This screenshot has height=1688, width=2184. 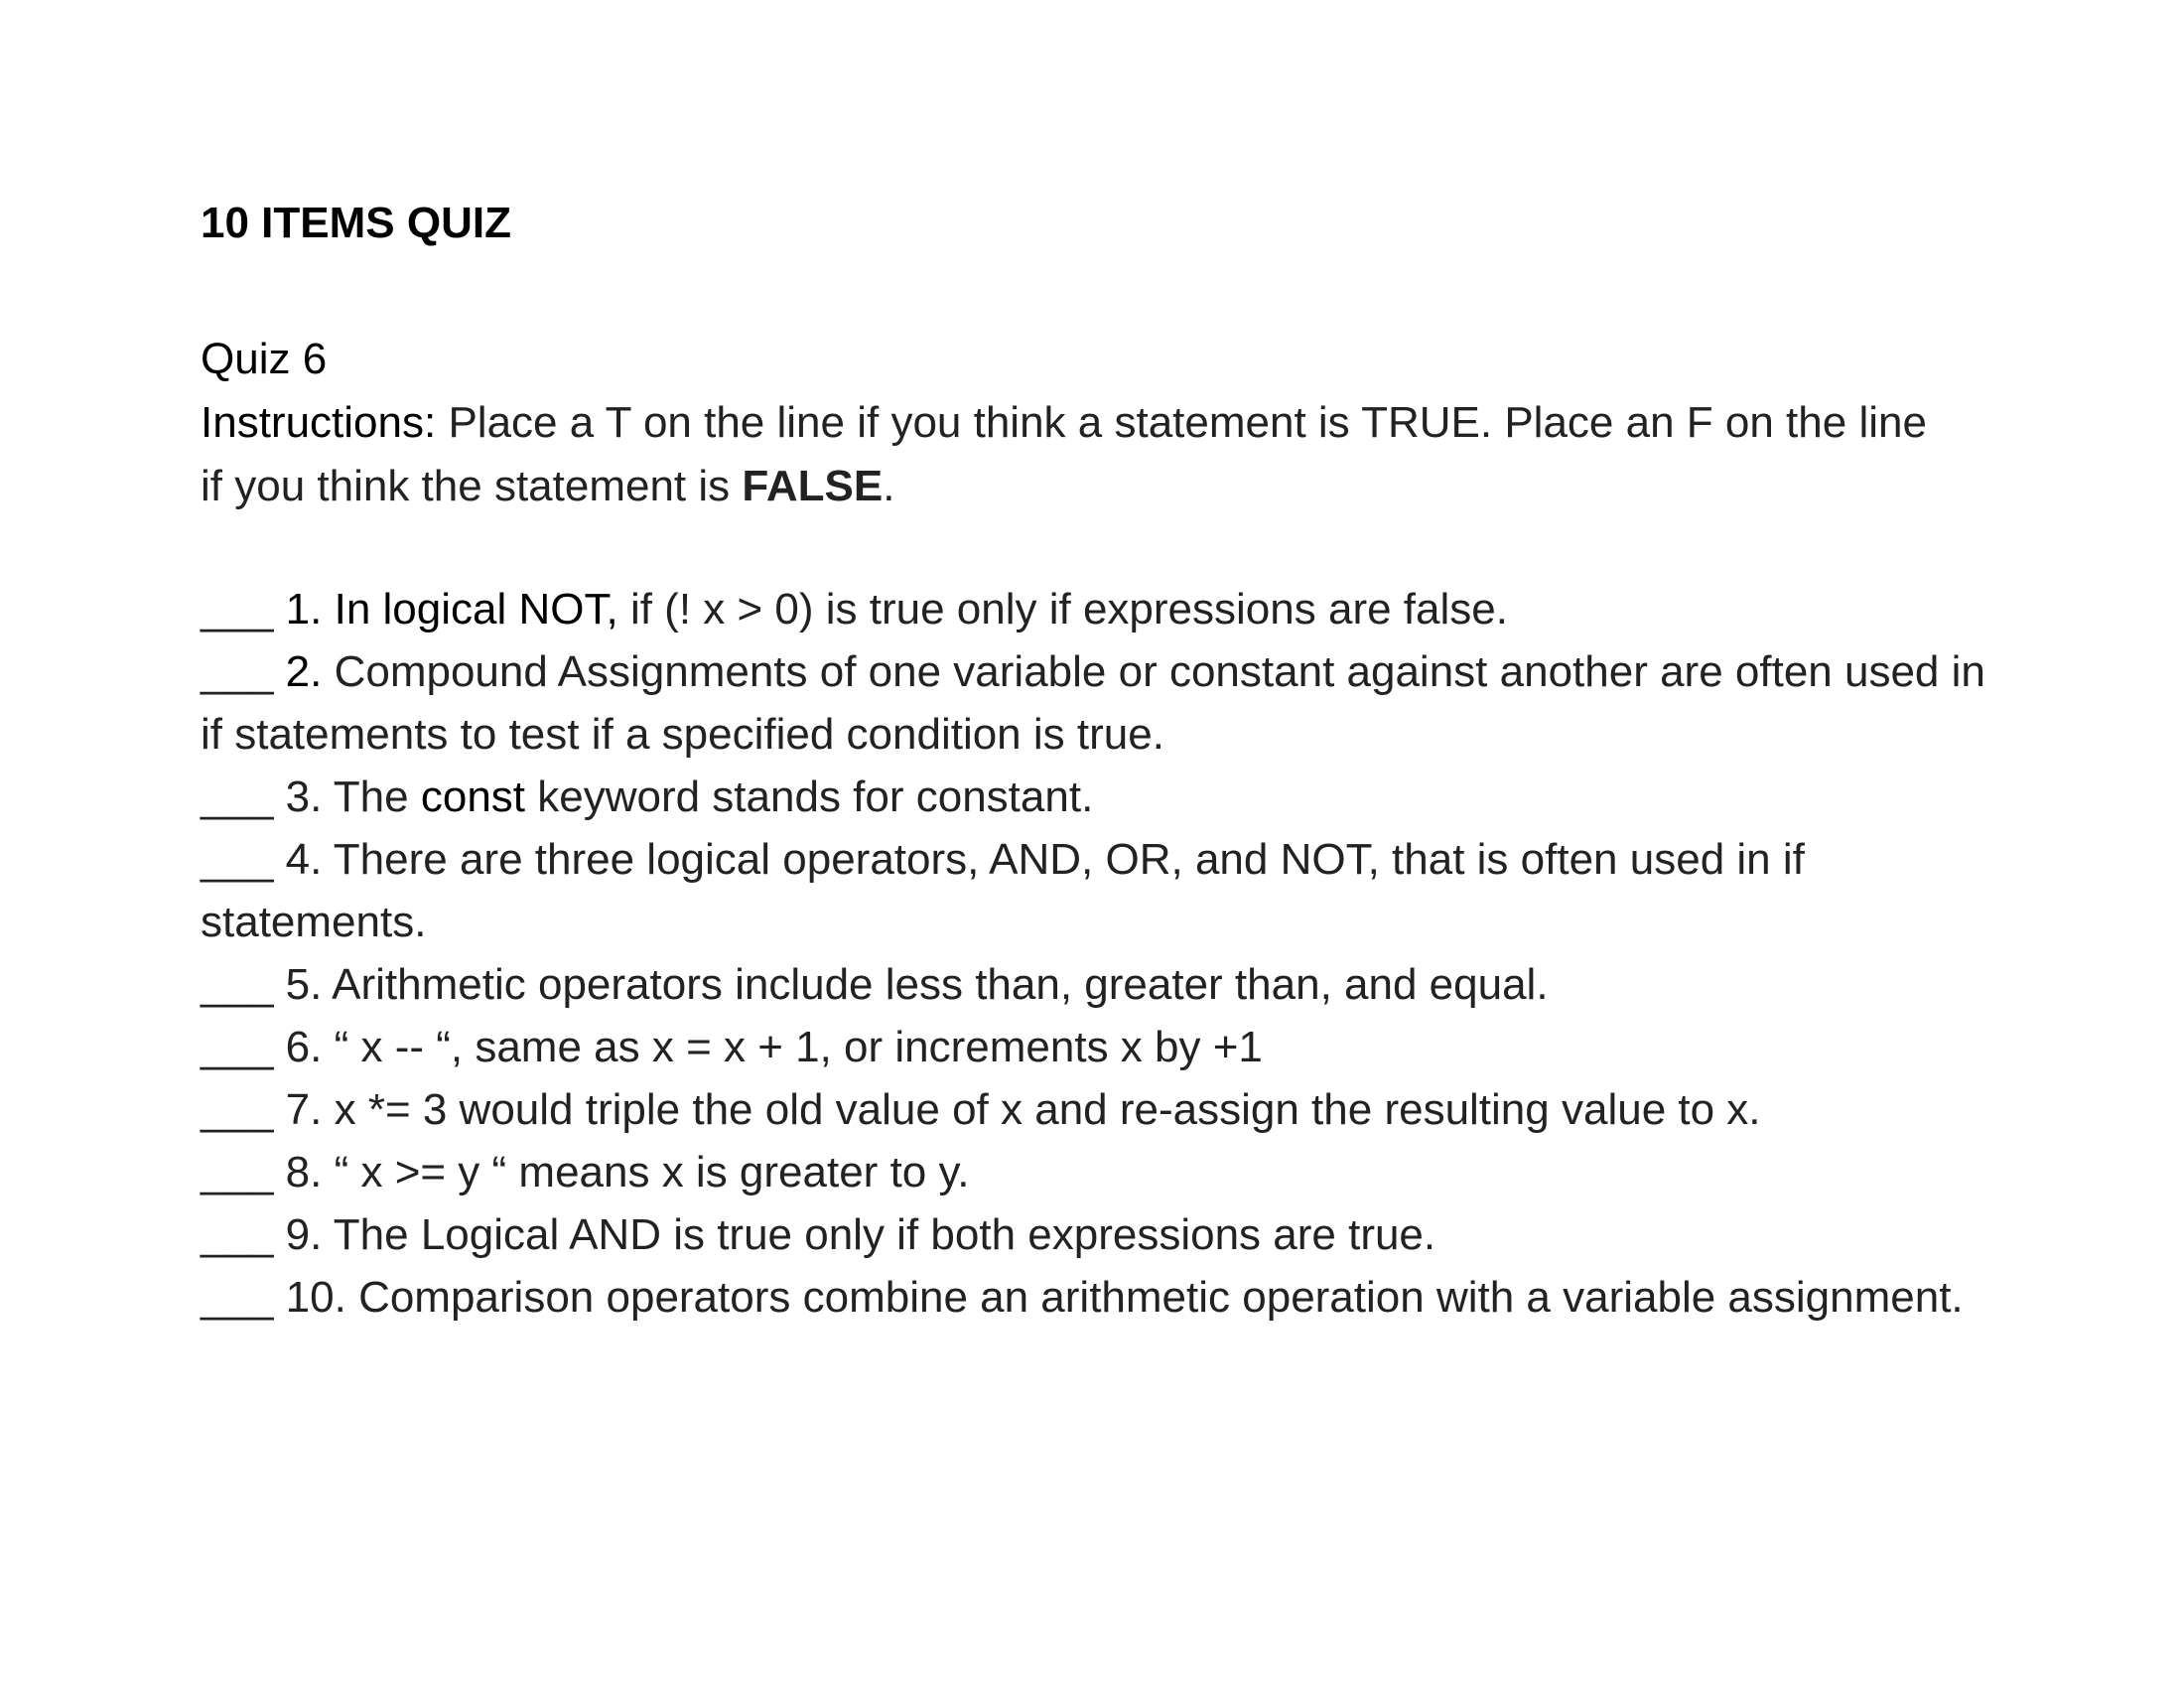 What do you see at coordinates (315, 1297) in the screenshot?
I see `item-number: 10.` at bounding box center [315, 1297].